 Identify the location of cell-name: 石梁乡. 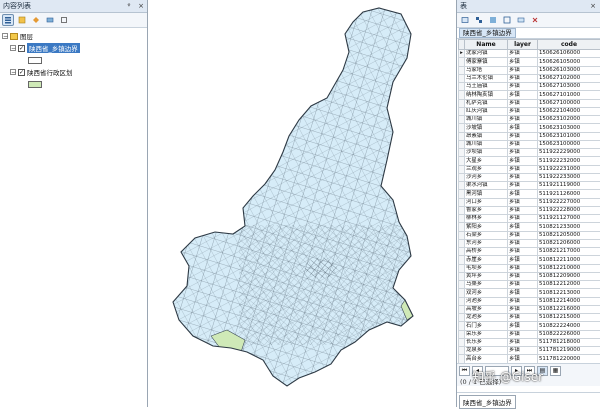
(486, 235).